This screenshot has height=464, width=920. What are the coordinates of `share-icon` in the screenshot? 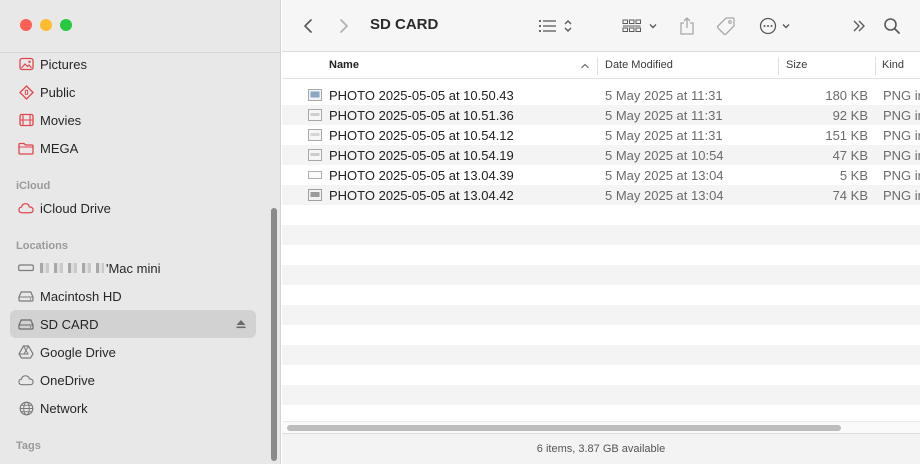 It's located at (687, 26).